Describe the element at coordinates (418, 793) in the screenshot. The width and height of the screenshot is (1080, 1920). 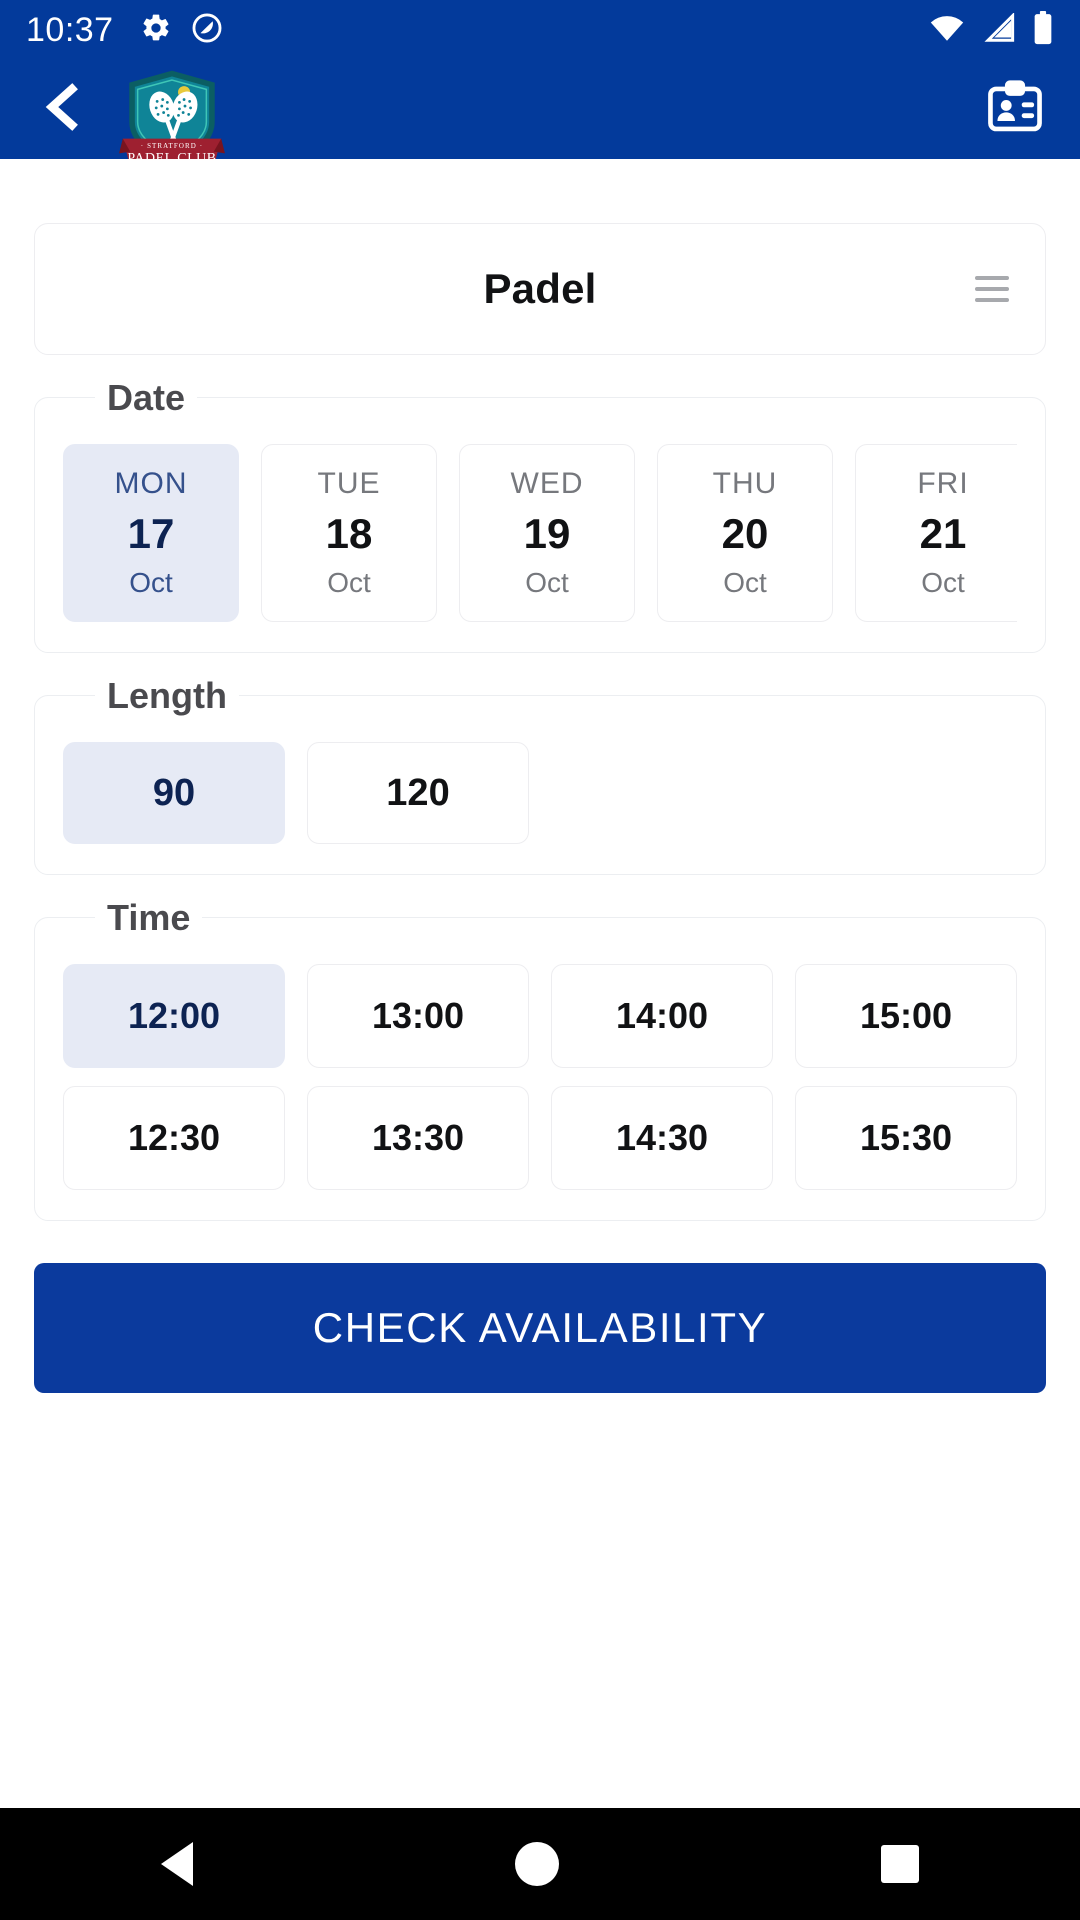
I see `length-option-120: 120` at that location.